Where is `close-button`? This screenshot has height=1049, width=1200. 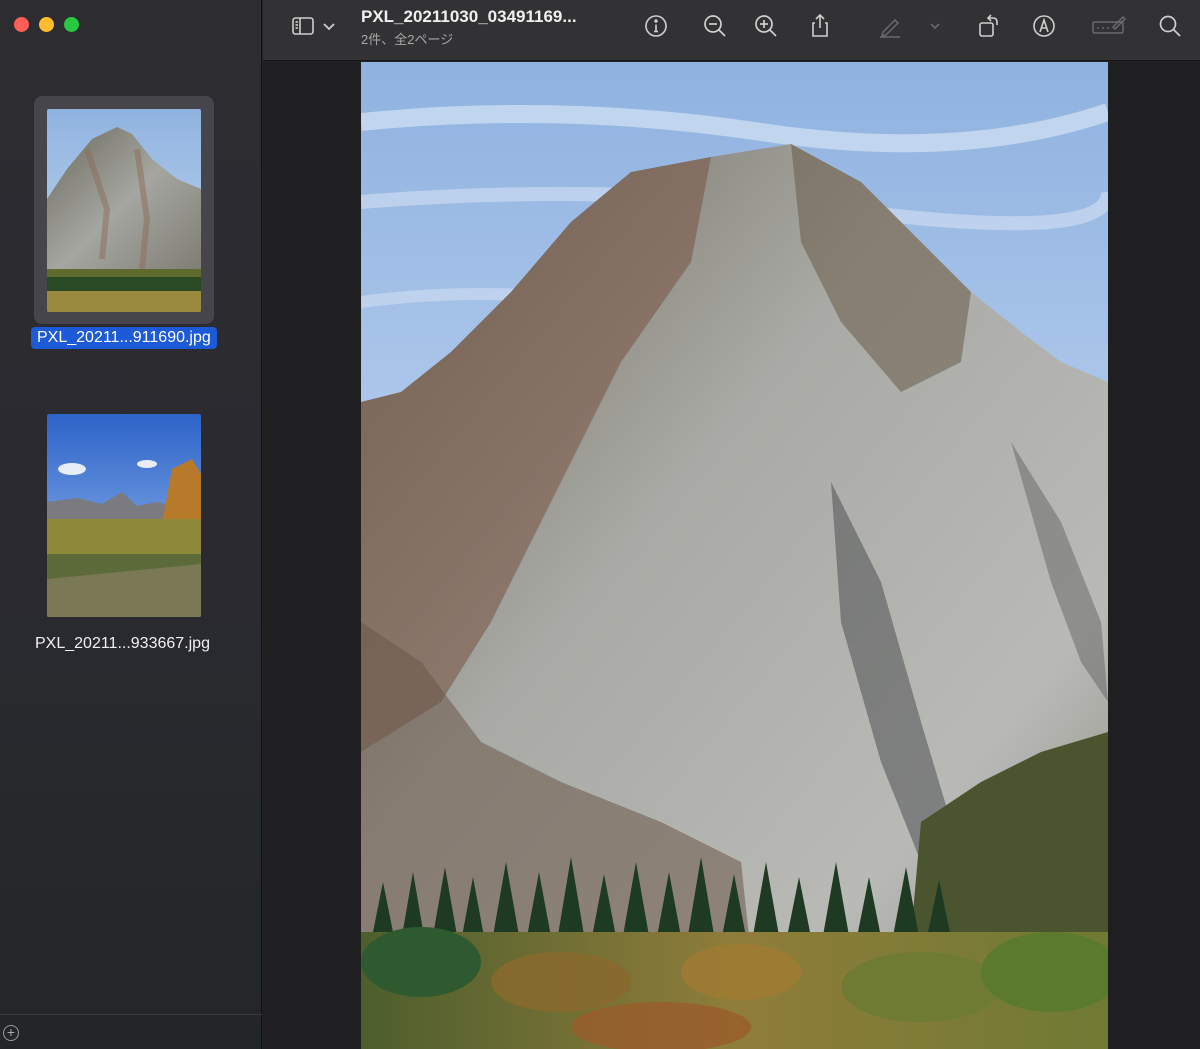 close-button is located at coordinates (21, 24).